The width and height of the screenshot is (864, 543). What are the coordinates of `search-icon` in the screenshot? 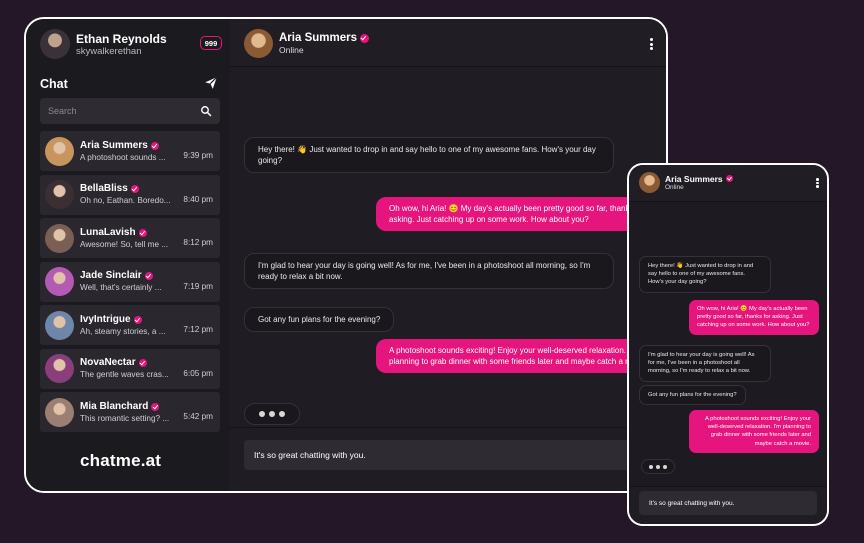 It's located at (206, 111).